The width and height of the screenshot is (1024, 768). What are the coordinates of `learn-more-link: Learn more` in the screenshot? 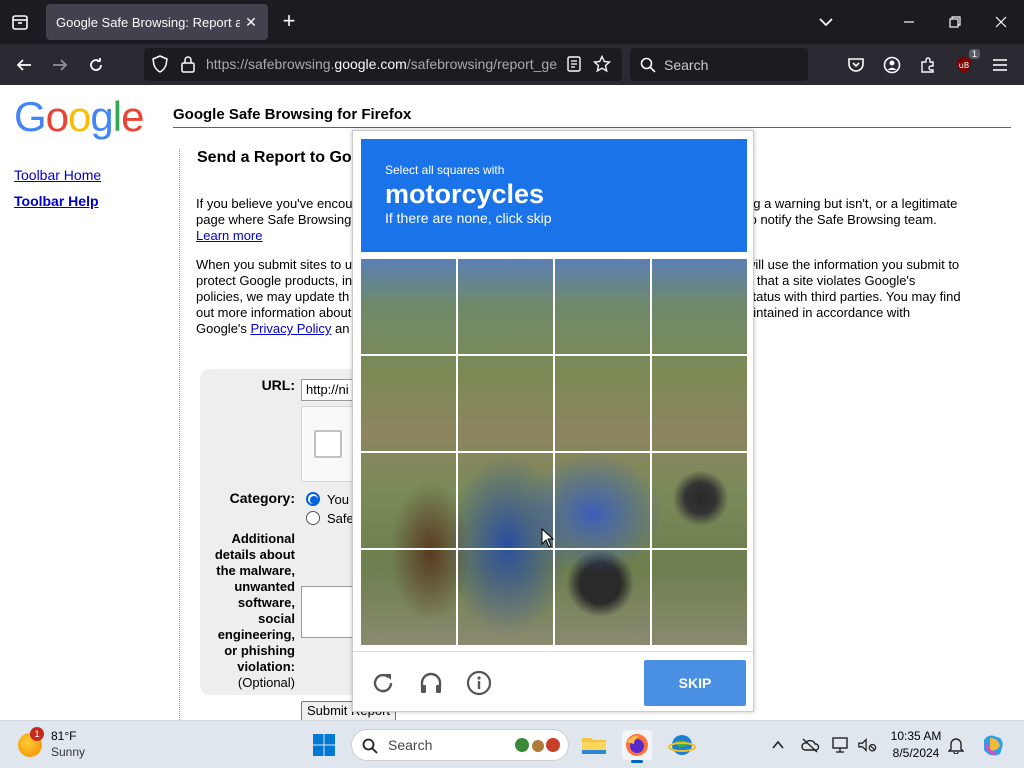 It's located at (229, 235).